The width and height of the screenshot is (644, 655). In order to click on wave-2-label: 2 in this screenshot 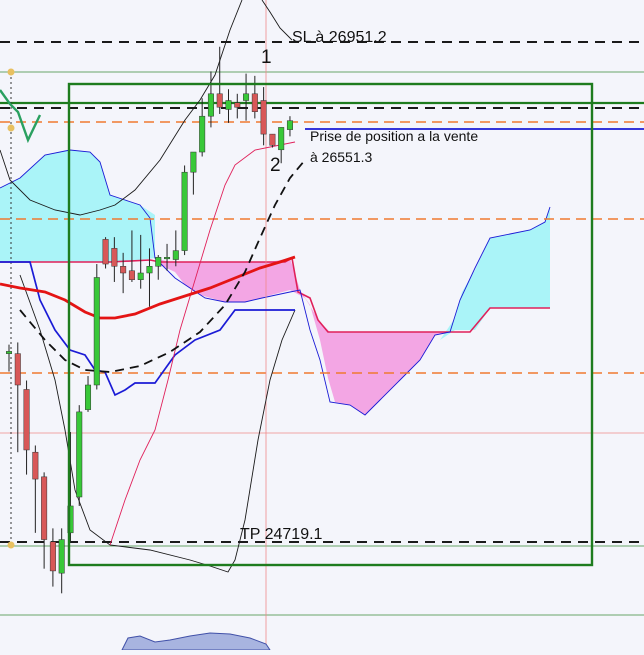, I will do `click(275, 165)`.